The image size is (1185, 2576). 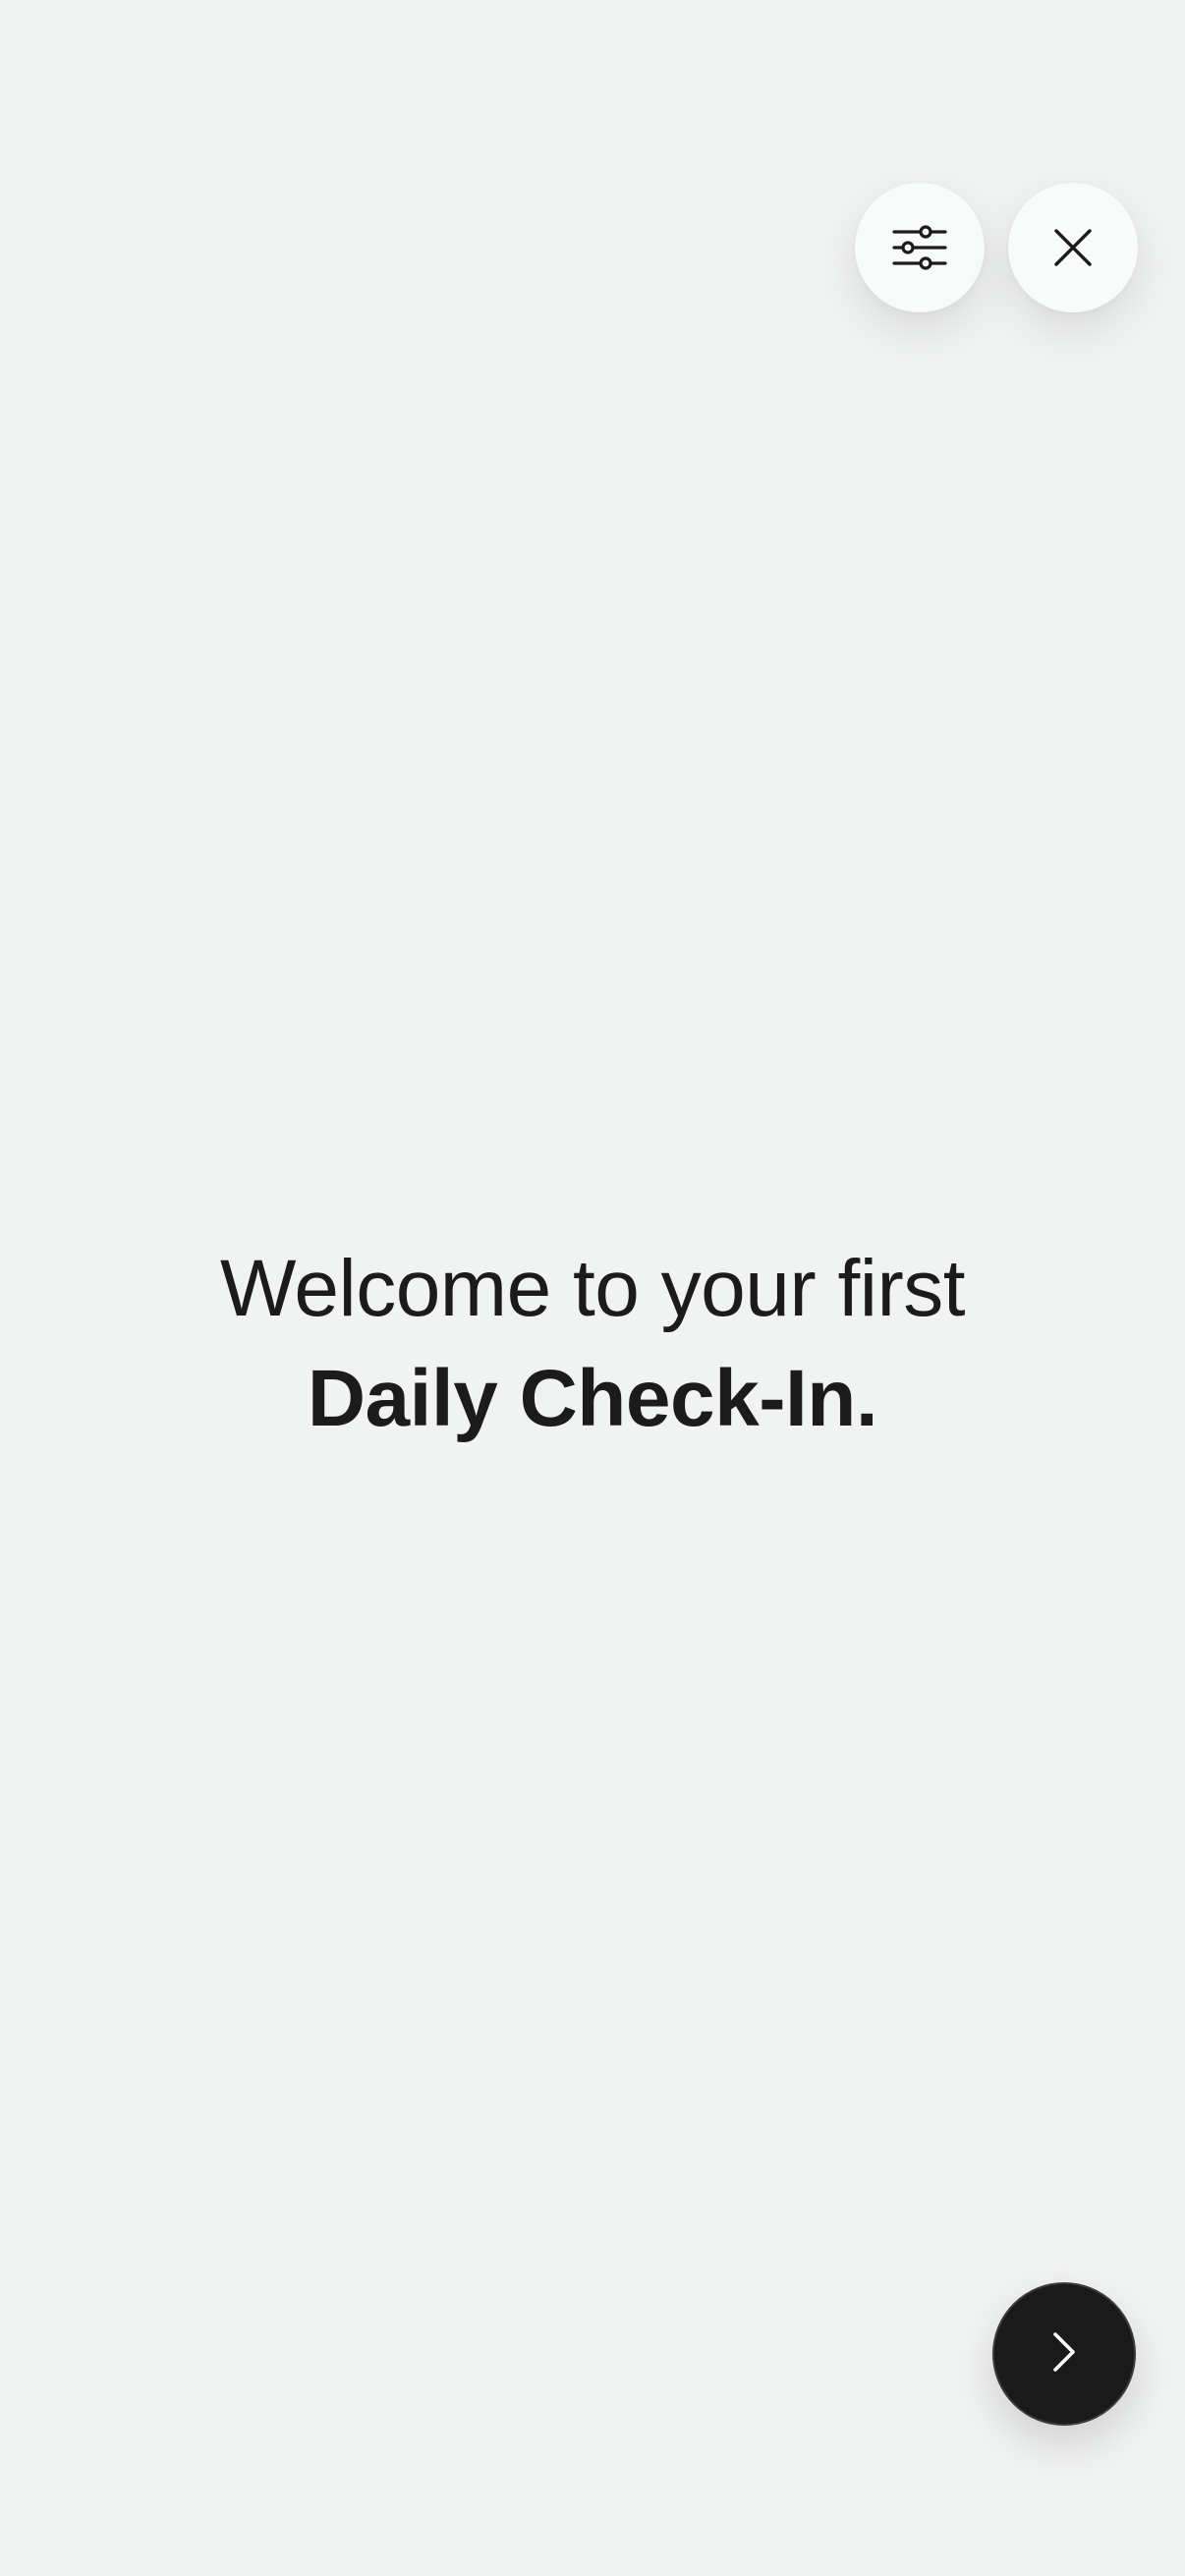 I want to click on filter-button, so click(x=920, y=247).